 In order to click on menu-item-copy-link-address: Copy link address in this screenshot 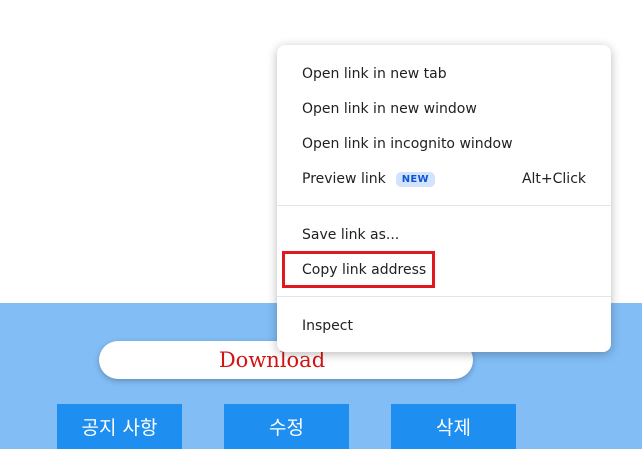, I will do `click(444, 270)`.